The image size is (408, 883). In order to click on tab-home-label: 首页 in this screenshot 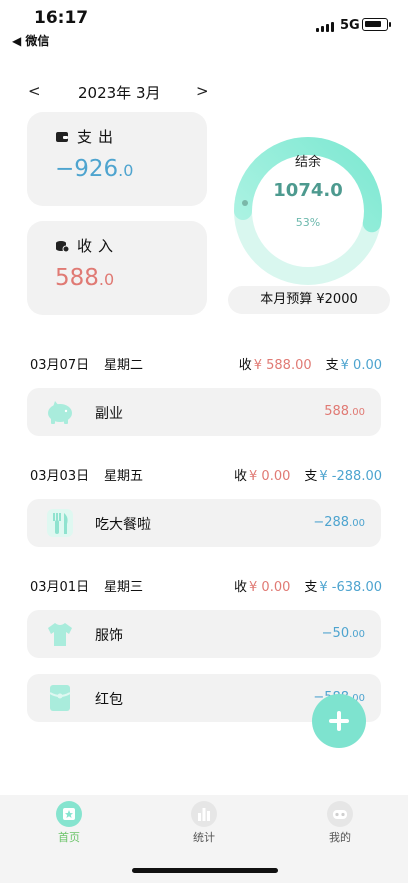, I will do `click(69, 837)`.